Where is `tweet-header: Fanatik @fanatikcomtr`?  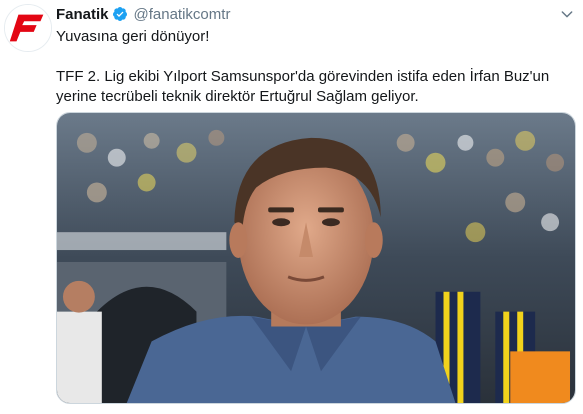
tweet-header: Fanatik @fanatikcomtr is located at coordinates (143, 14).